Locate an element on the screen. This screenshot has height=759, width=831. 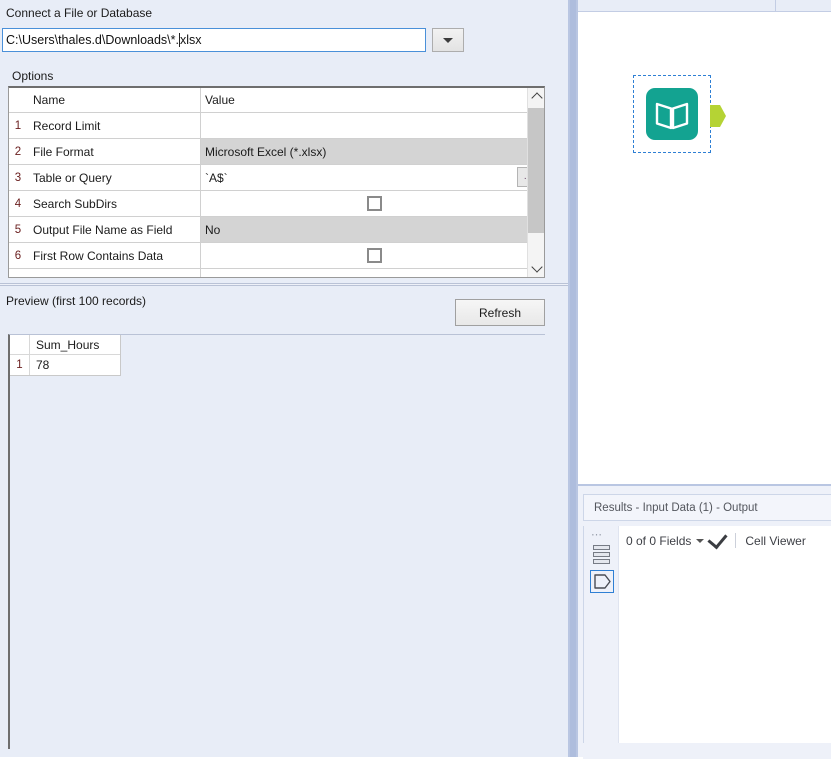
vertical-splitter is located at coordinates (573, 378).